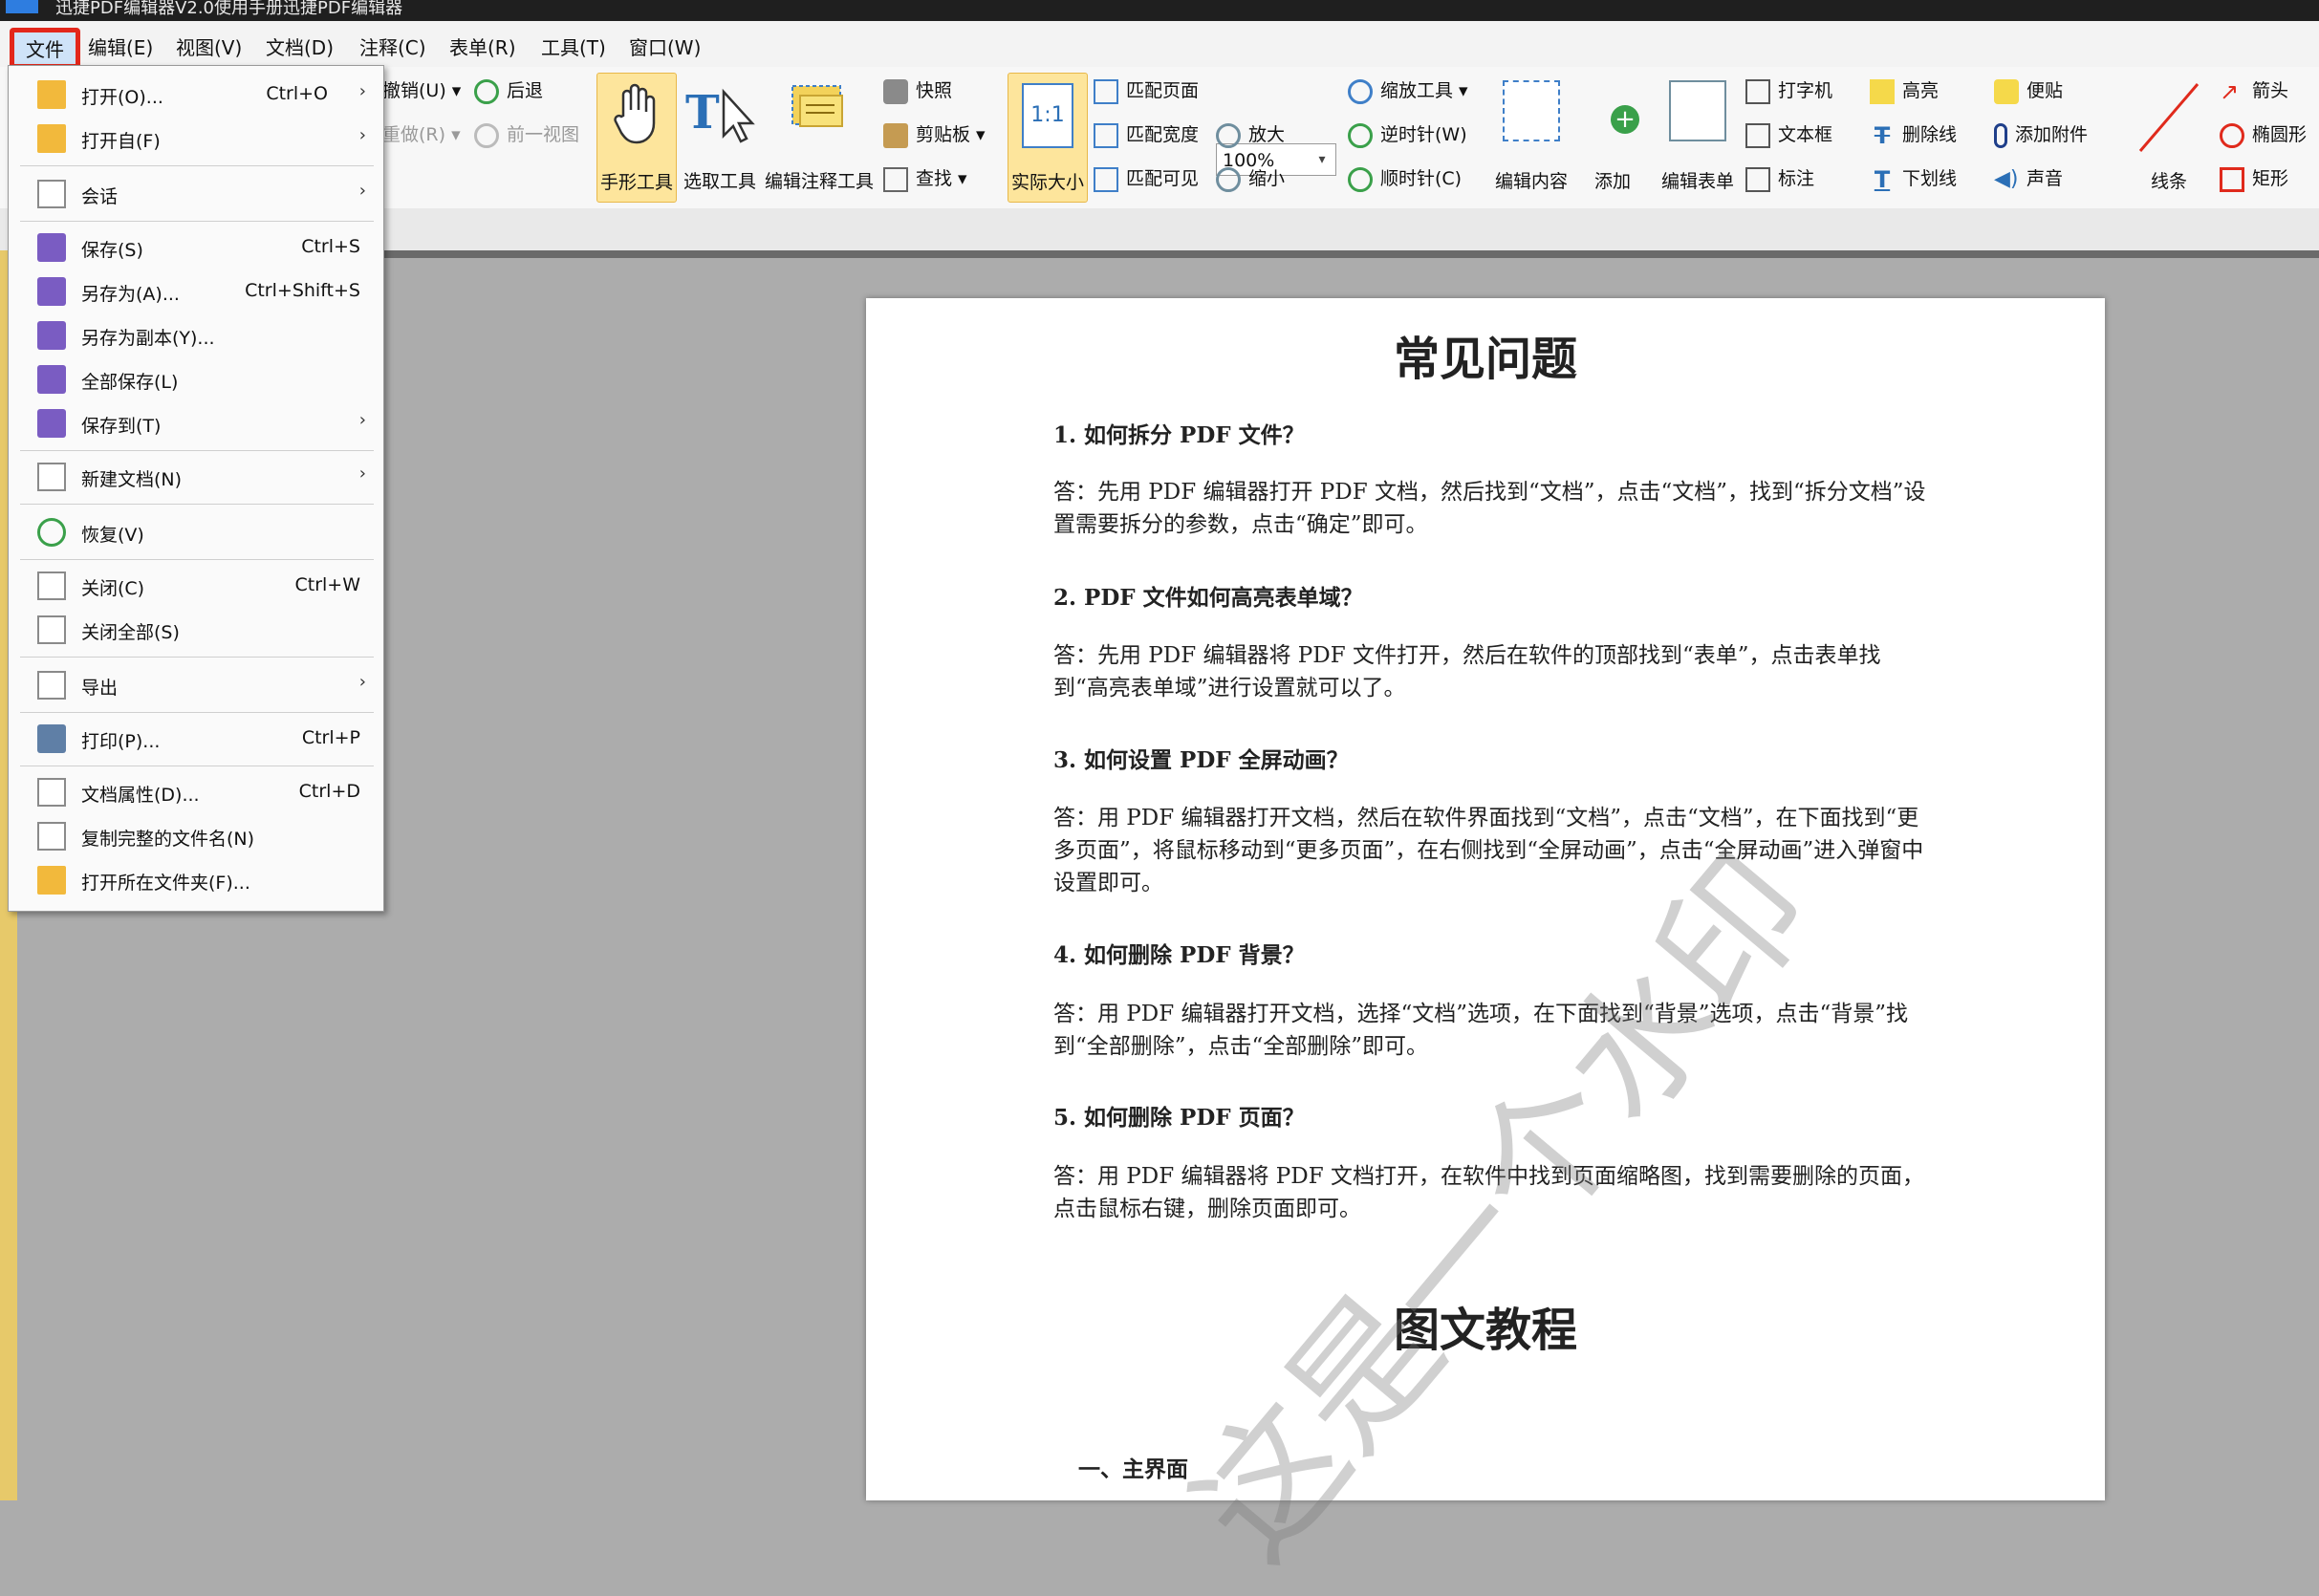 The image size is (2319, 1596). I want to click on rectangle-icon, so click(2232, 179).